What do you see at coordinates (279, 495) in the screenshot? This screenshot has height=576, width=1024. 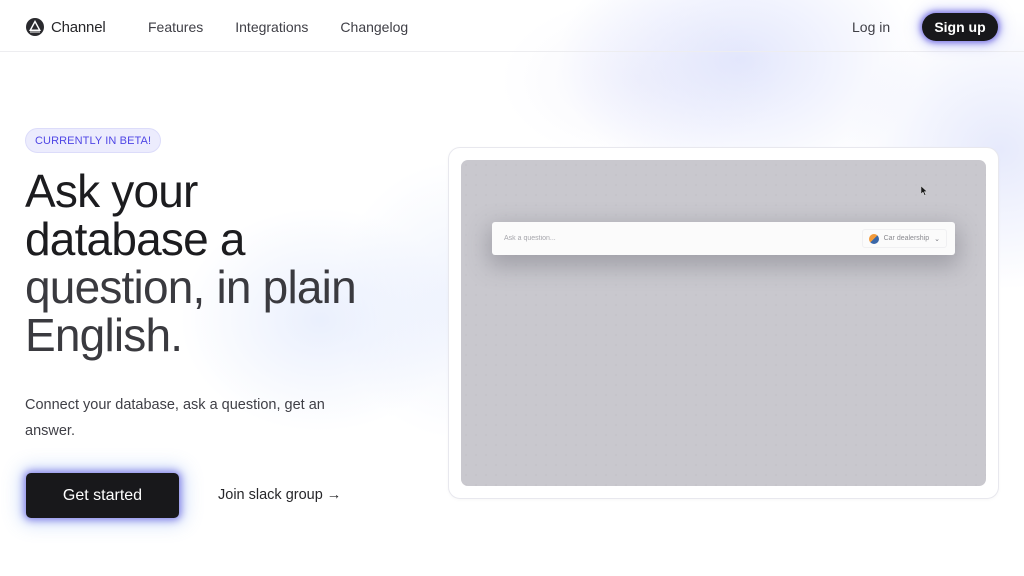 I see `join-slack-link: Join slack group →` at bounding box center [279, 495].